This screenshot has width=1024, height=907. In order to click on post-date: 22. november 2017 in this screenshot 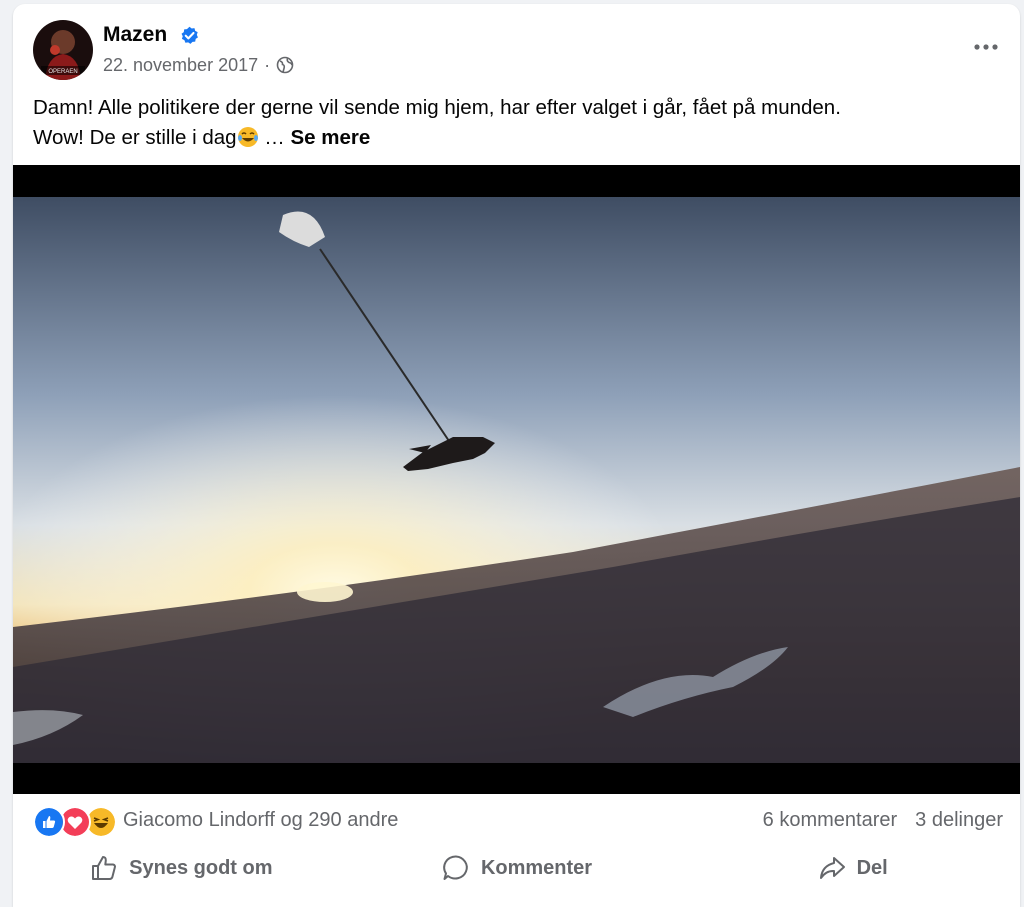, I will do `click(180, 65)`.